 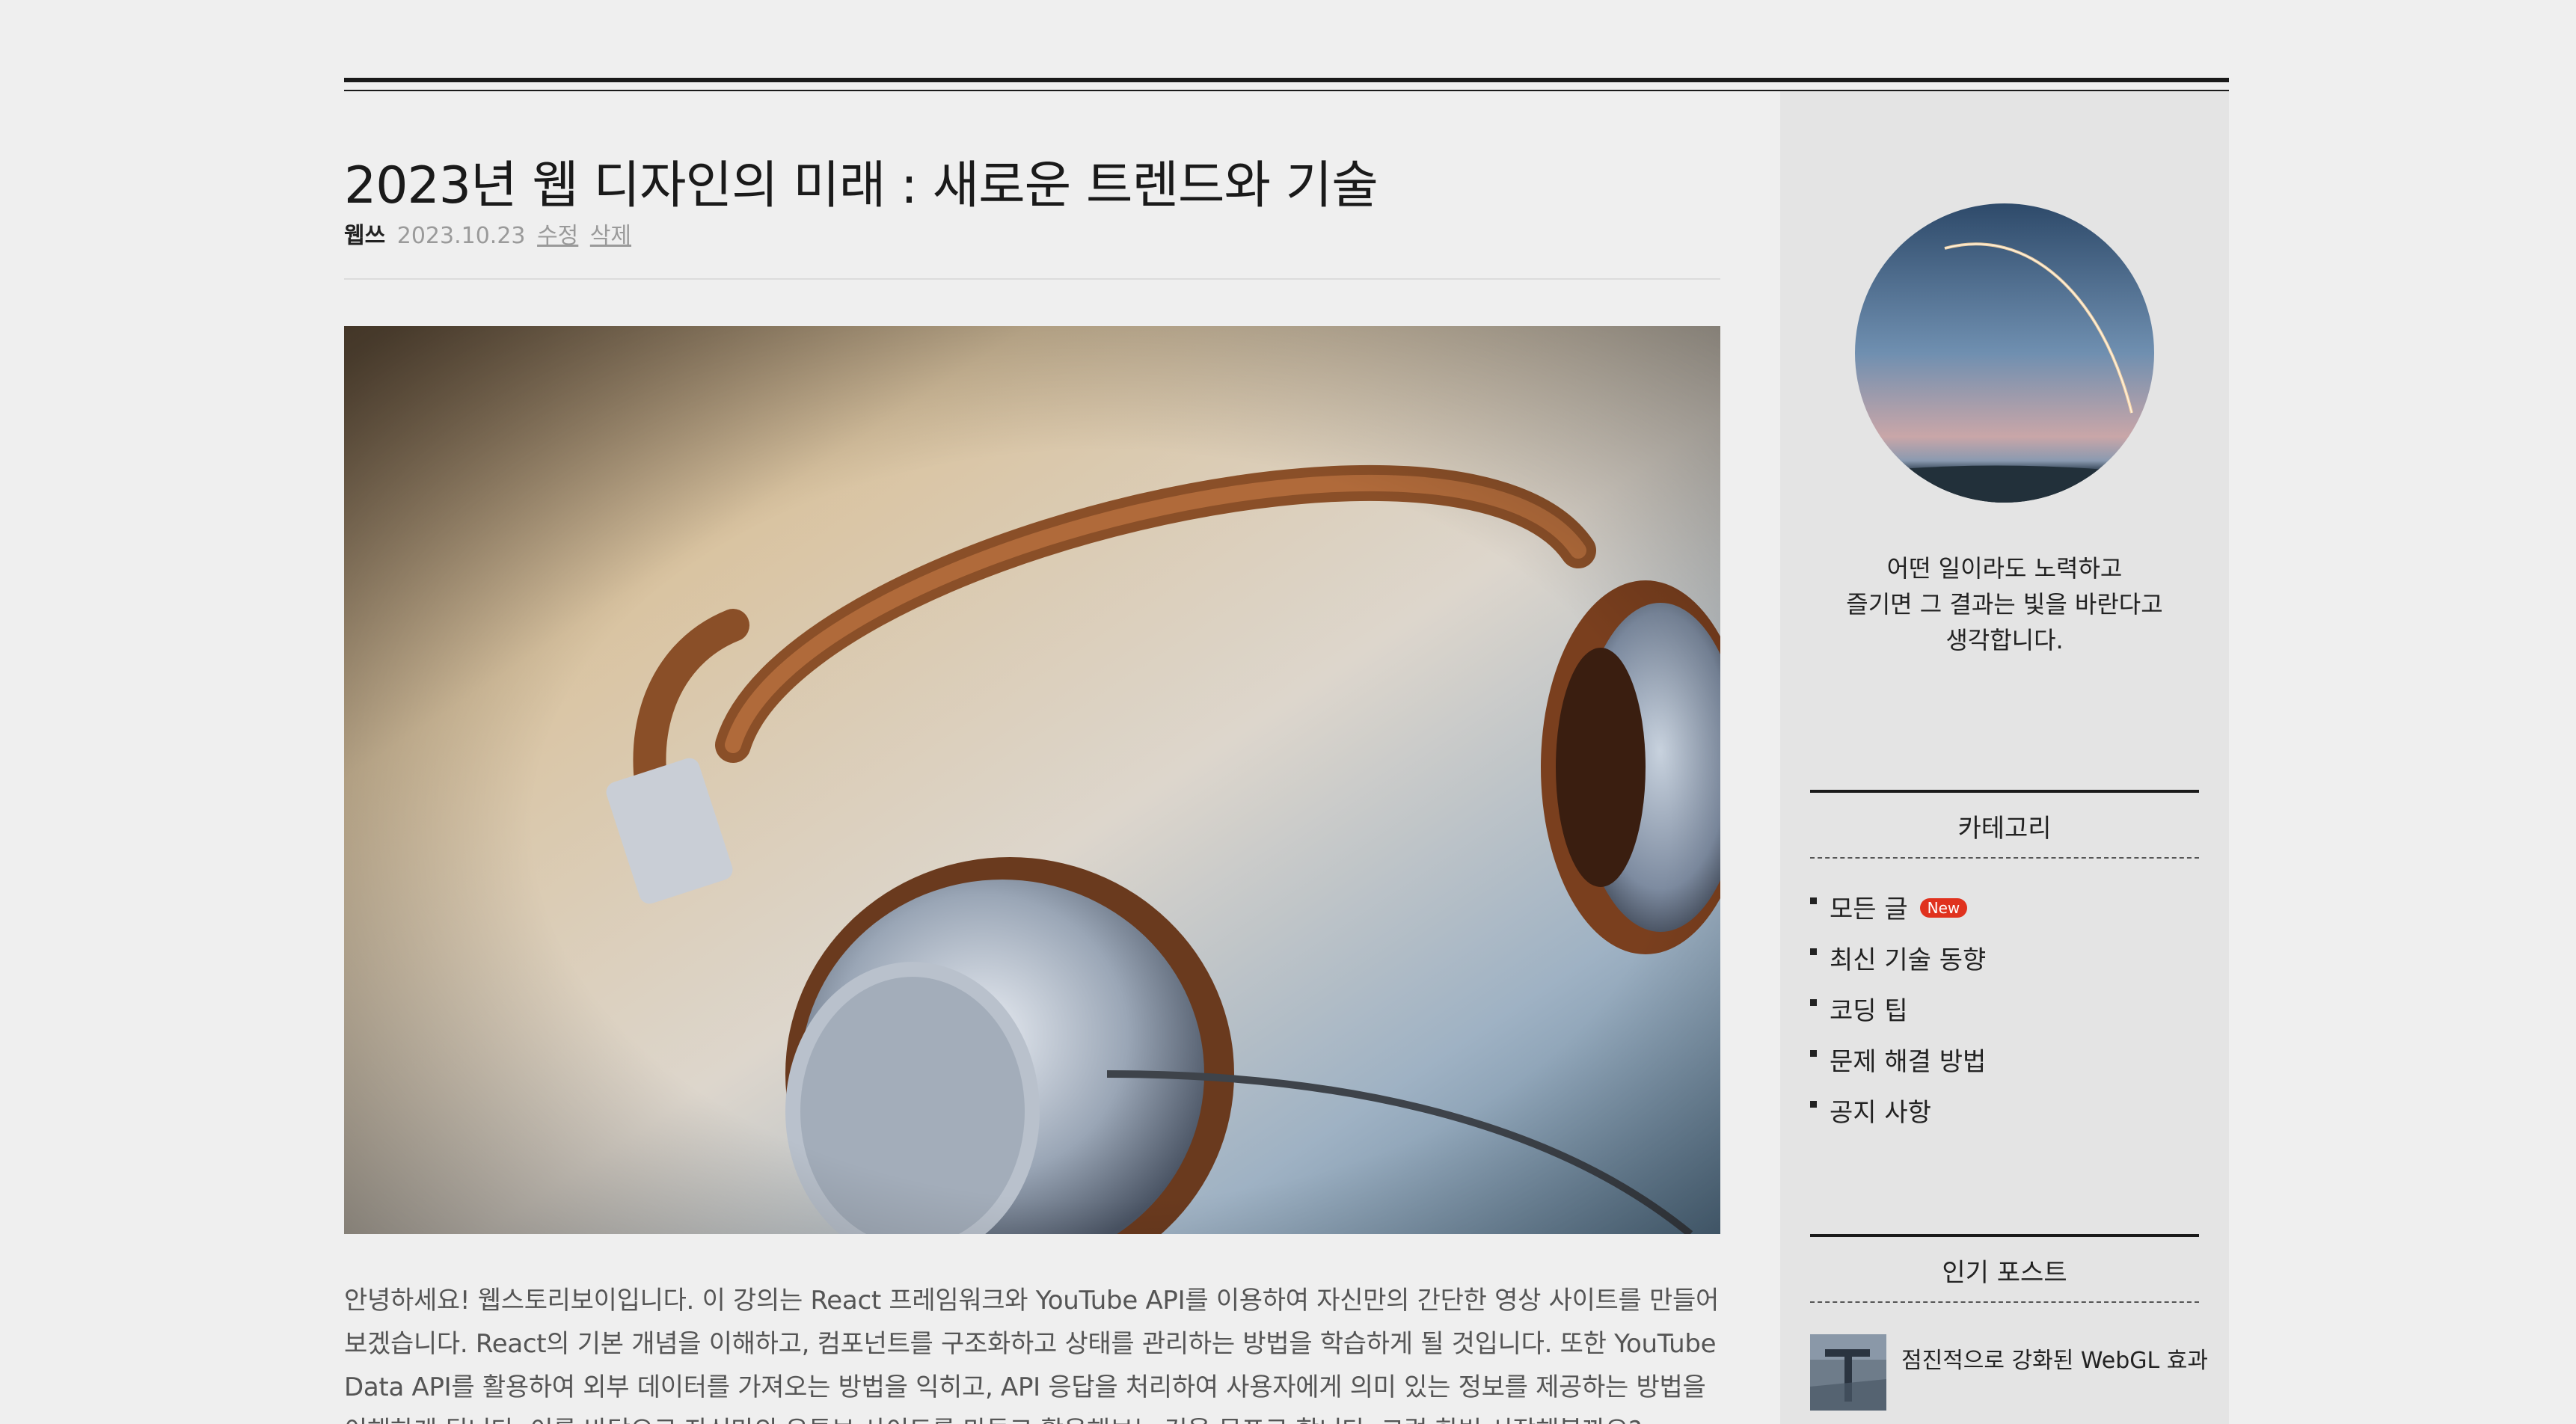 I want to click on category-item-all: 모든 글 New, so click(x=2004, y=909).